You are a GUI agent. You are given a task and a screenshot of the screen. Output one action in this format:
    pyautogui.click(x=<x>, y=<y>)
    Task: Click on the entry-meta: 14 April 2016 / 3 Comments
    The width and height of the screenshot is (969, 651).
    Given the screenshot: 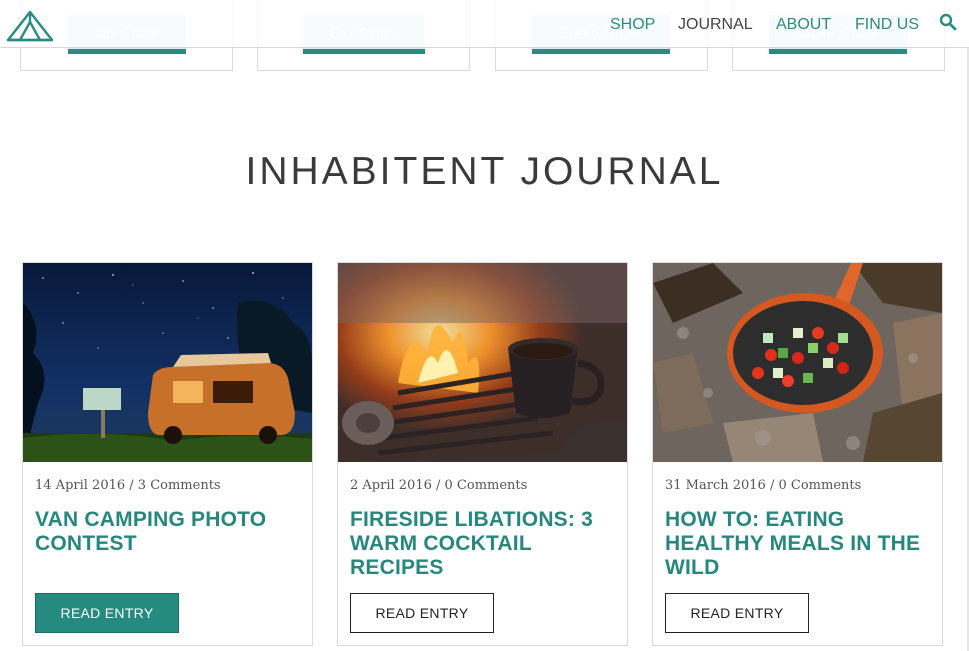 What is the action you would take?
    pyautogui.click(x=128, y=485)
    